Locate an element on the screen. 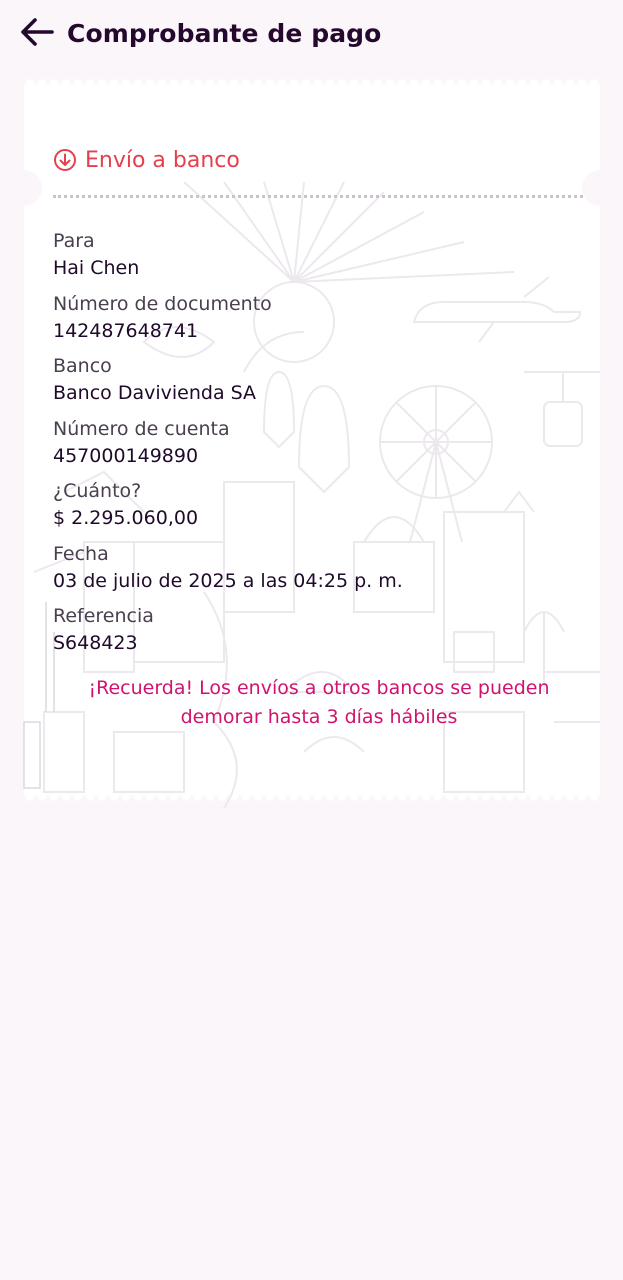  field-value: S648423 is located at coordinates (95, 643).